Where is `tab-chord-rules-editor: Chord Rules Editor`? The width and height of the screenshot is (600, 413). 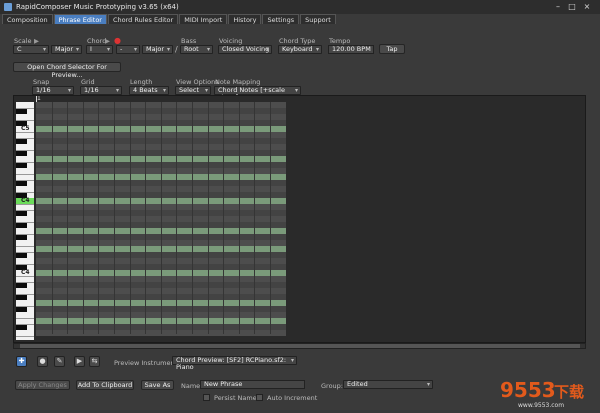 tab-chord-rules-editor: Chord Rules Editor is located at coordinates (143, 19).